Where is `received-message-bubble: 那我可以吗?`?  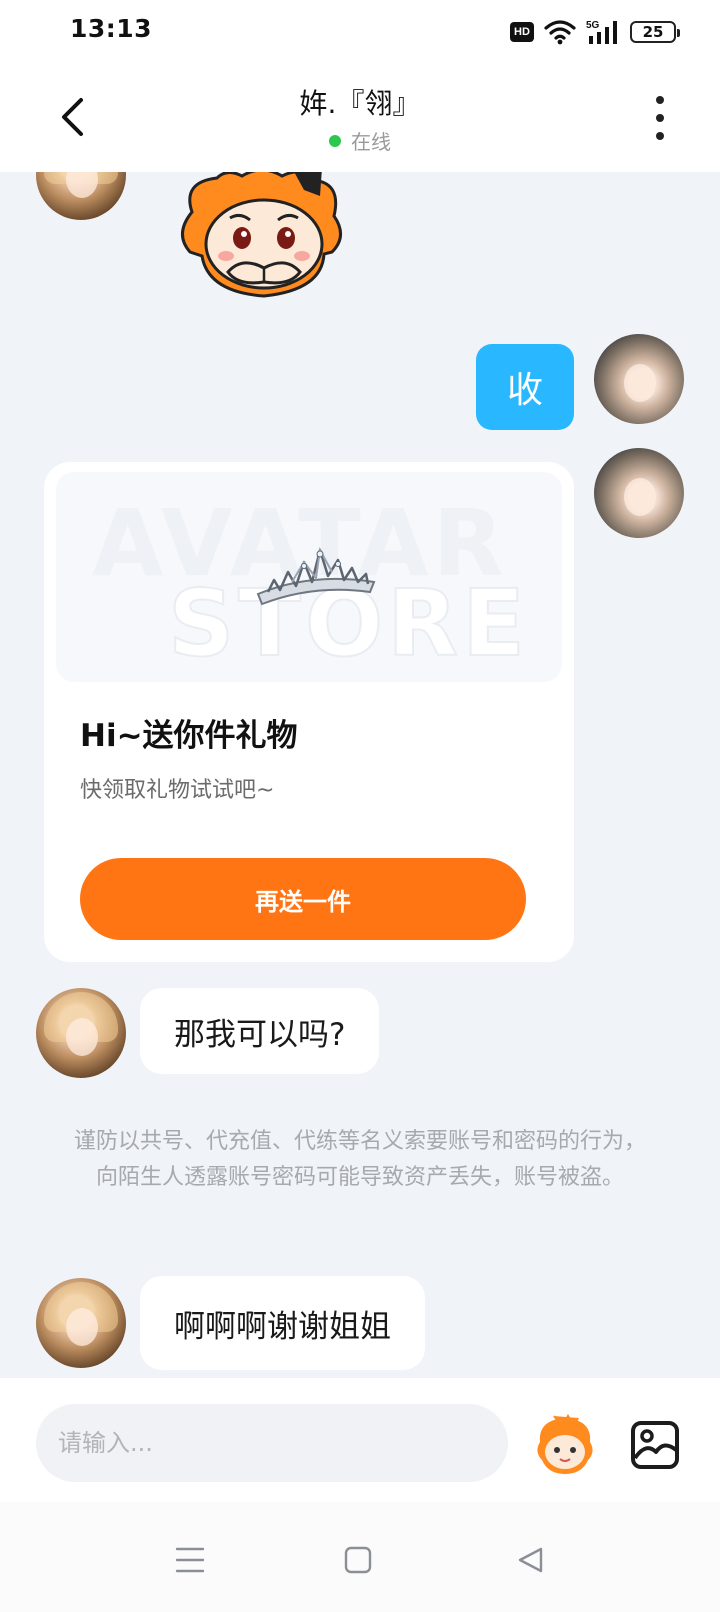 received-message-bubble: 那我可以吗? is located at coordinates (260, 1031).